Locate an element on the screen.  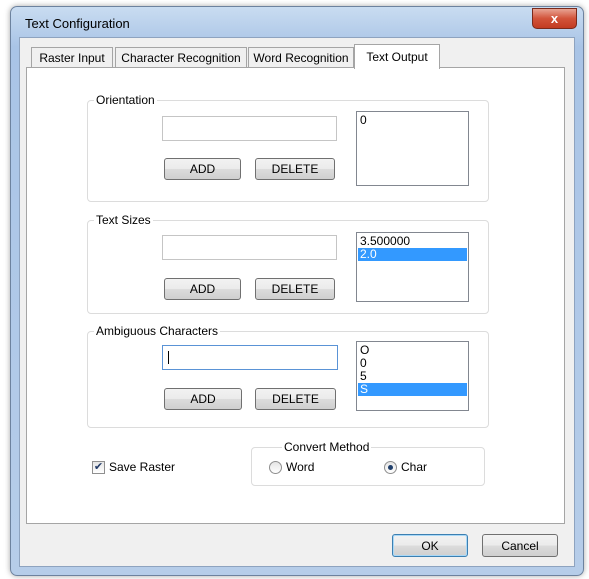
text-sizes-delete-button: DELETE is located at coordinates (295, 289).